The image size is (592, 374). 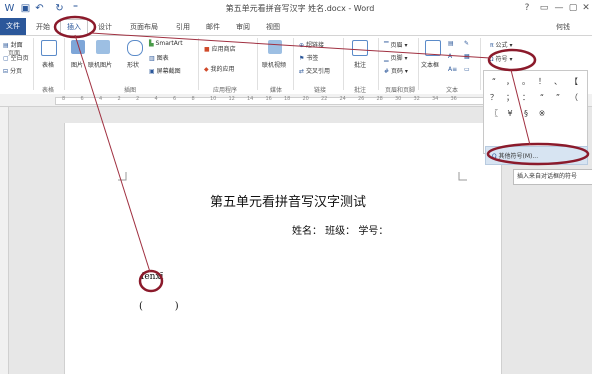 I want to click on symbol-cell: ”, so click(x=558, y=98).